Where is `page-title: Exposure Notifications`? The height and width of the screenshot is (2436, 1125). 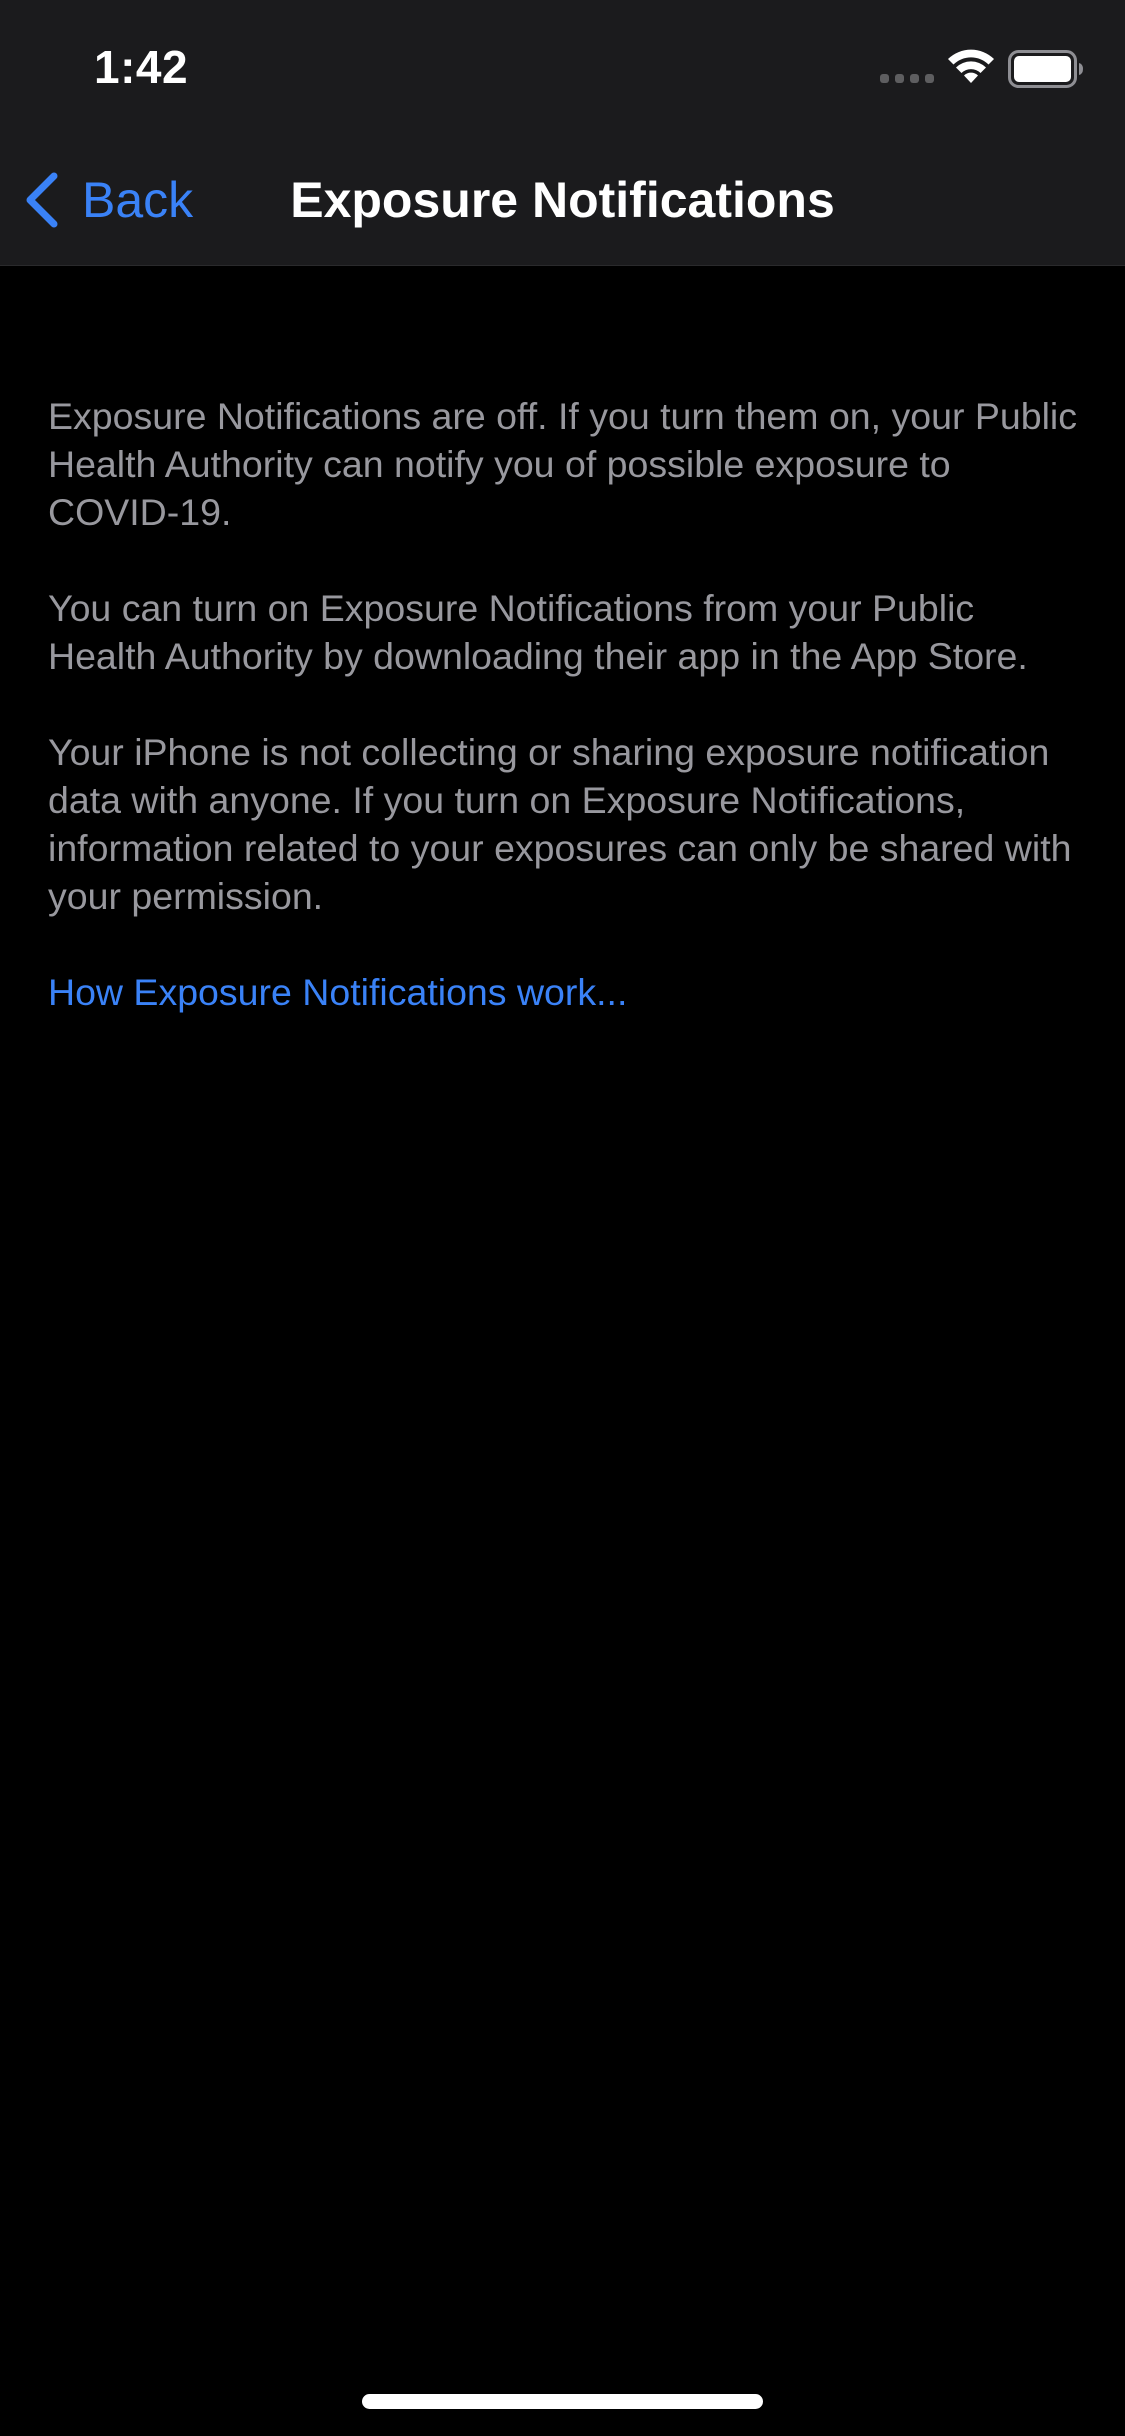
page-title: Exposure Notifications is located at coordinates (562, 200).